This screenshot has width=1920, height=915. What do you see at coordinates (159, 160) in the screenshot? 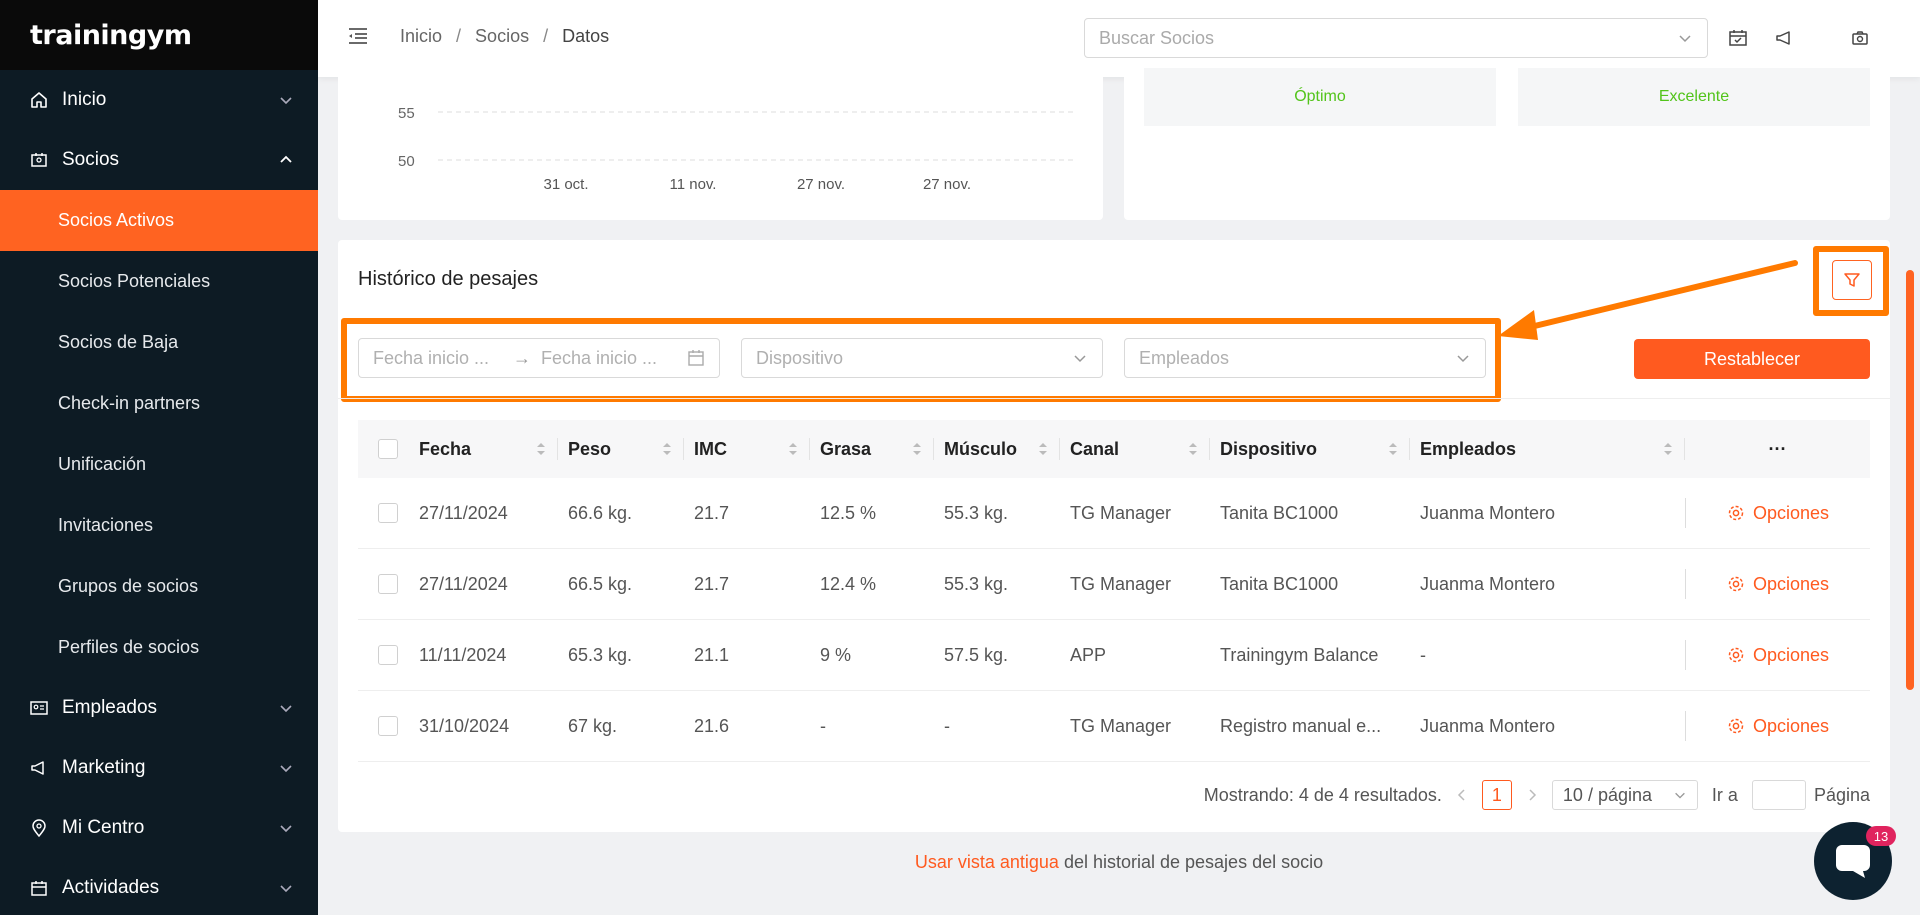
I see `nav-item-socios: Socios` at bounding box center [159, 160].